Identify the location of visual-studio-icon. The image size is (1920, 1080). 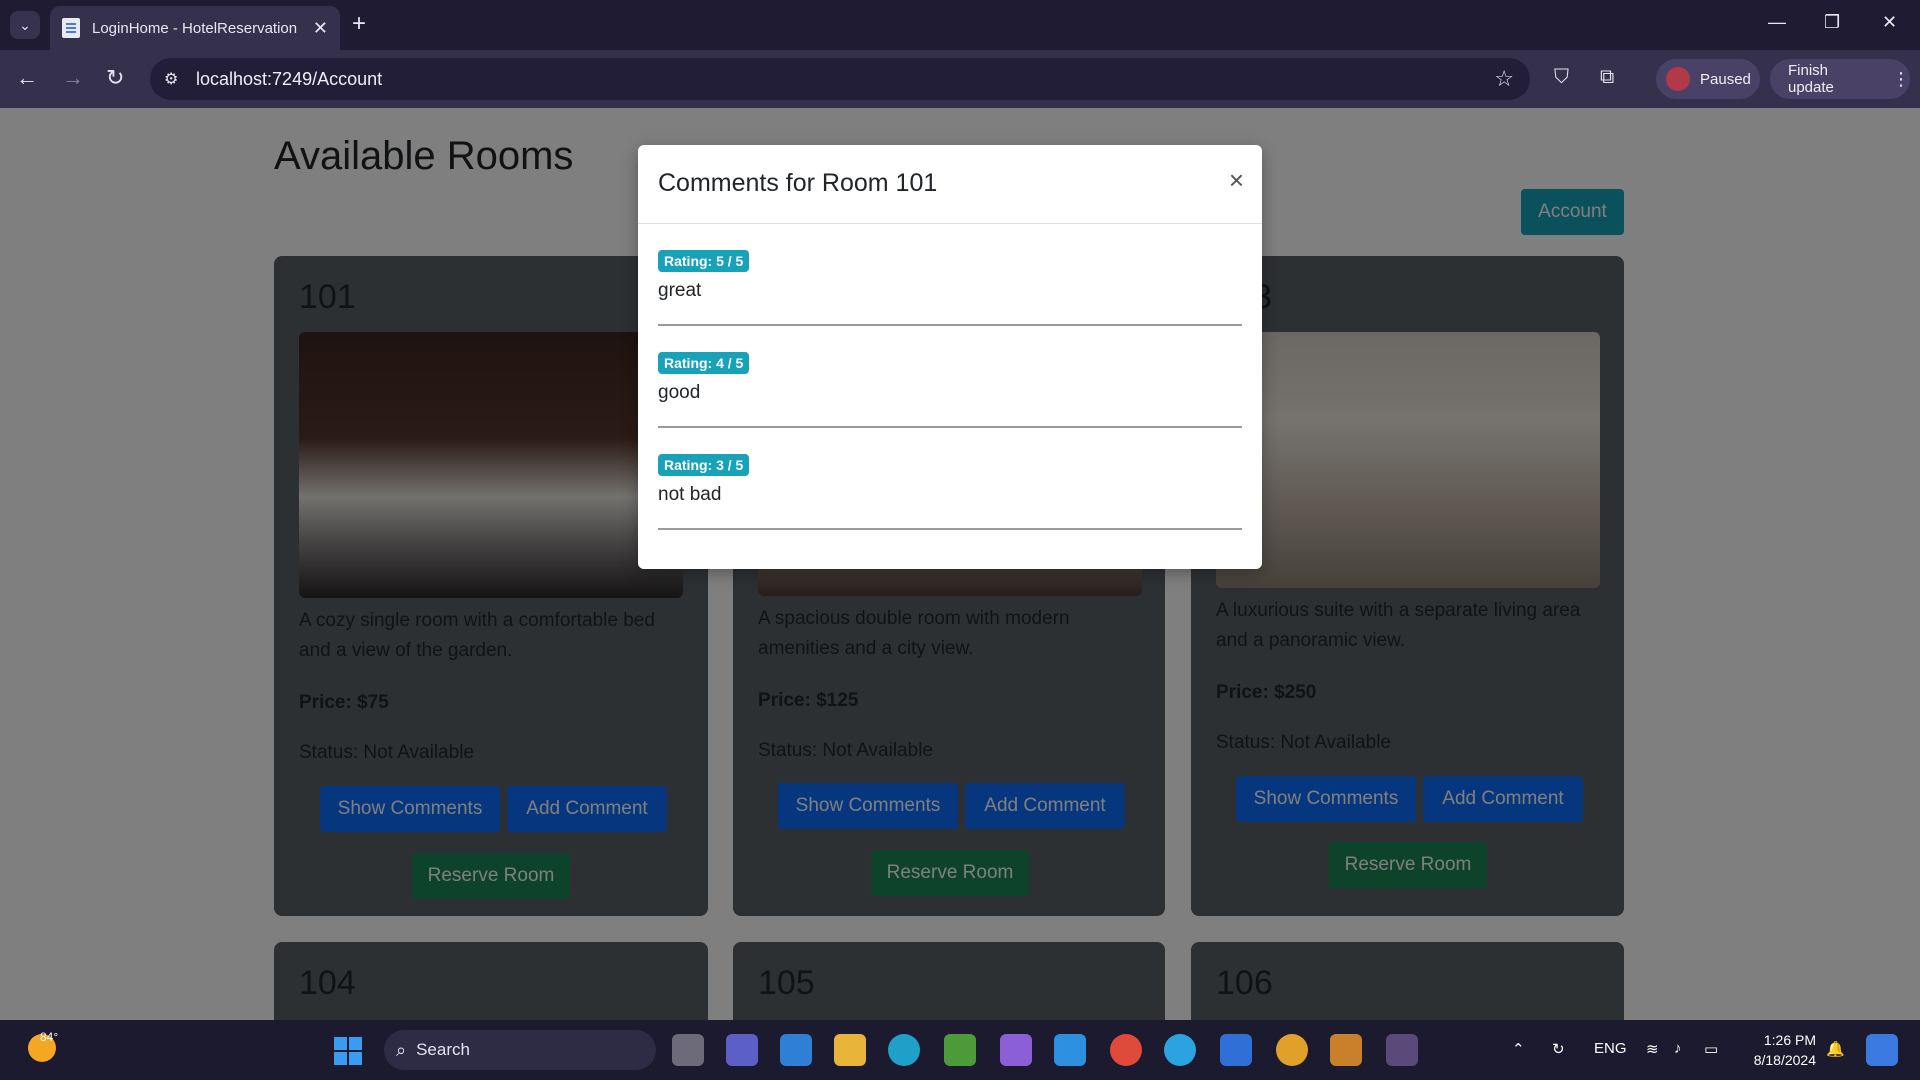
(1016, 1050).